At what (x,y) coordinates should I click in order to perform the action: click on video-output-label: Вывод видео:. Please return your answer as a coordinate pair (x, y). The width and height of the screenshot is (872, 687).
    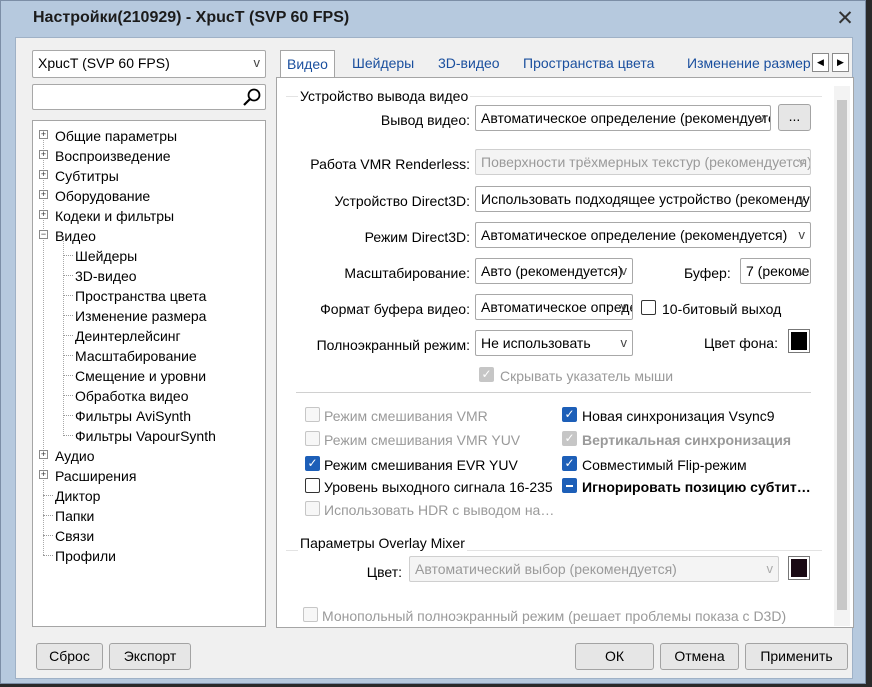
    Looking at the image, I should click on (425, 120).